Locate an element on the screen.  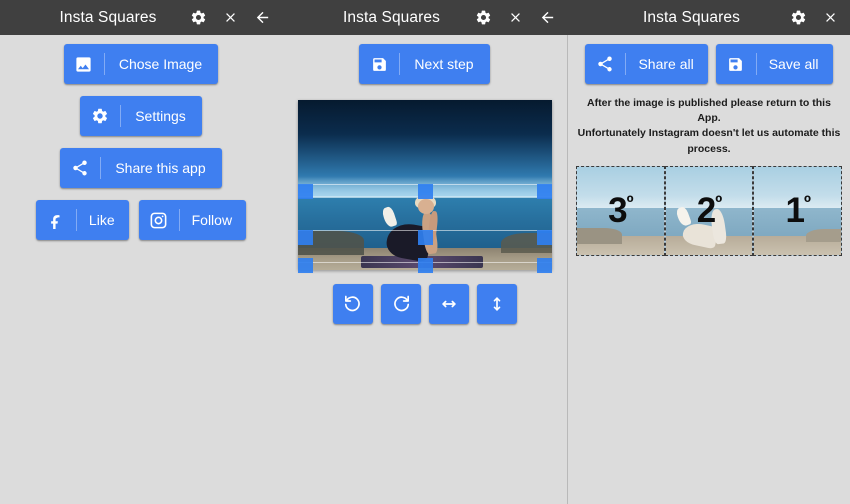
share-all-label: Share all is located at coordinates (666, 64).